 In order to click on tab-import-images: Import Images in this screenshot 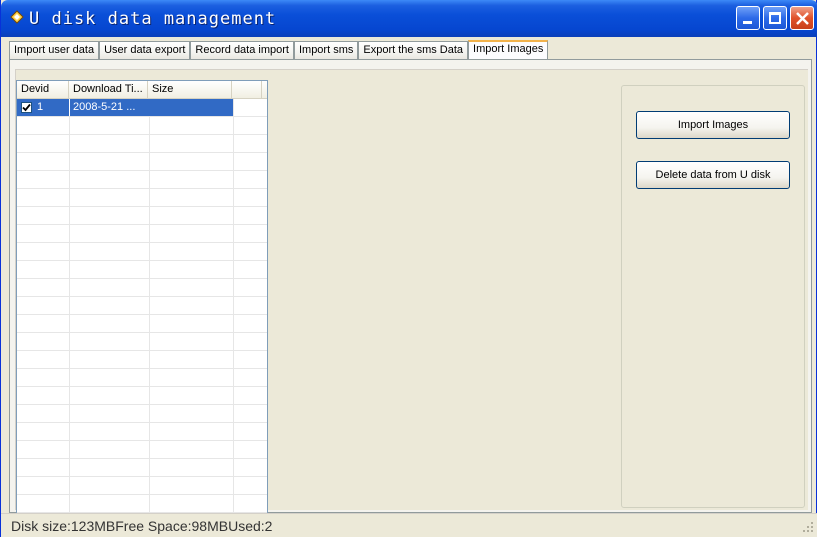, I will do `click(508, 50)`.